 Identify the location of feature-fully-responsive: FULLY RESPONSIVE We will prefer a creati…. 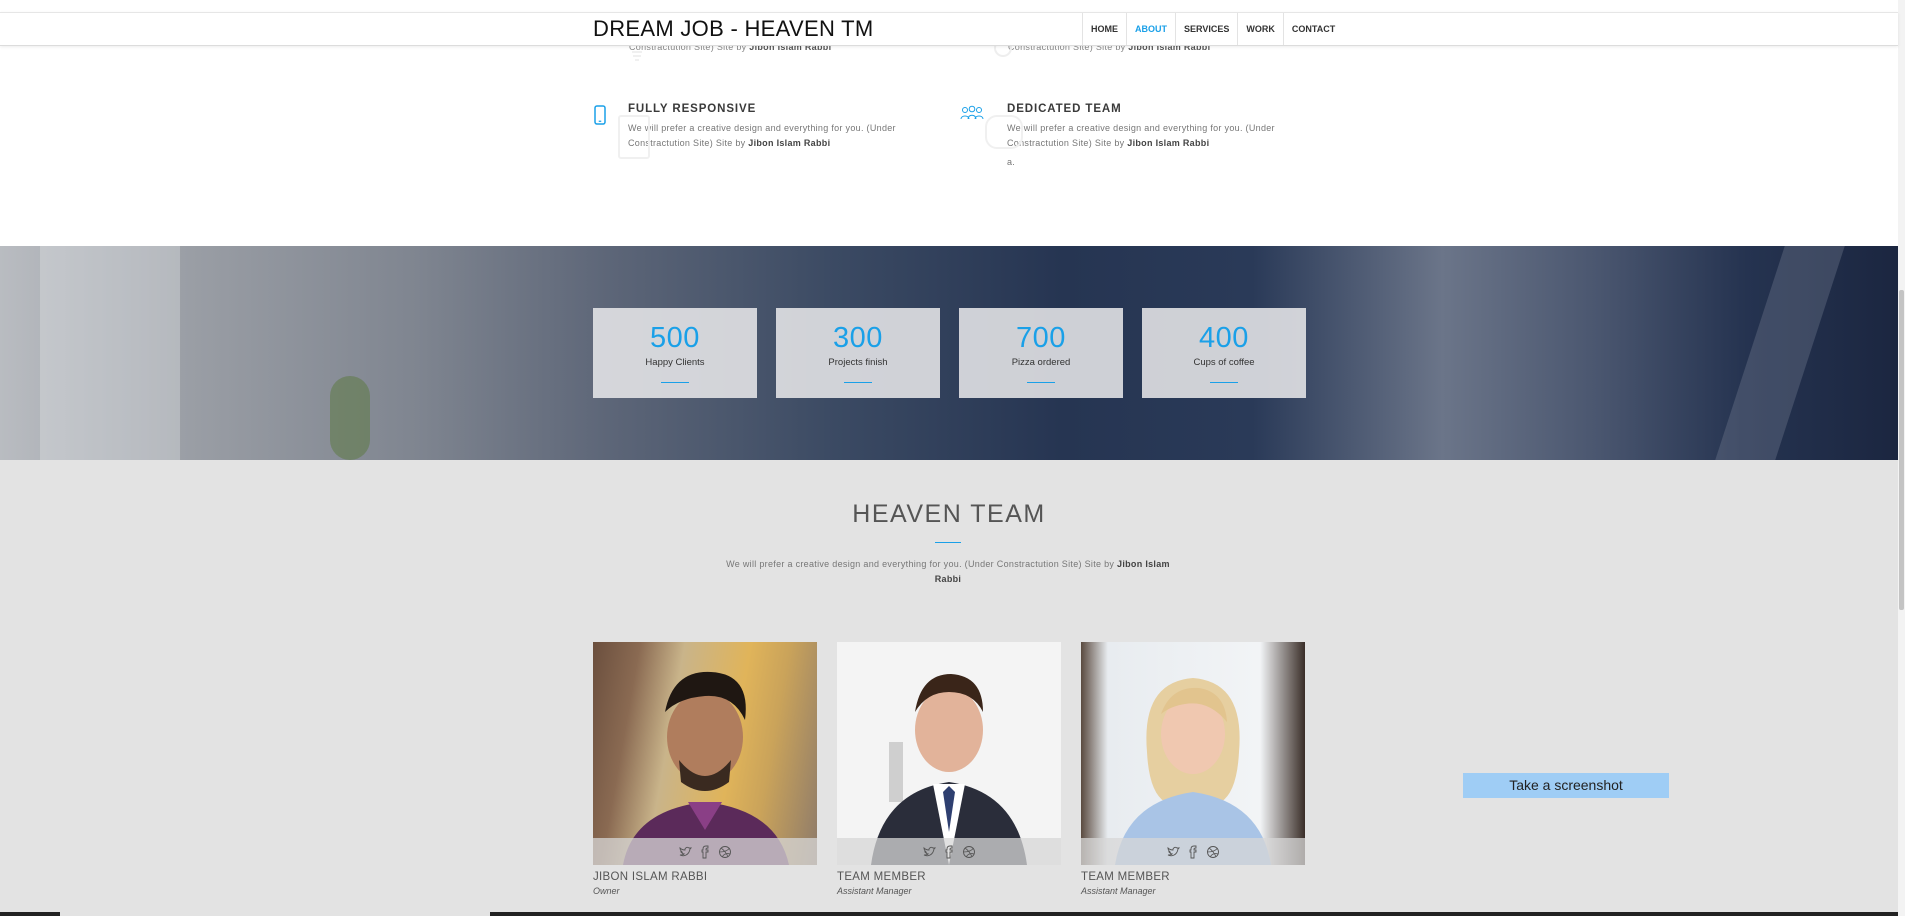
(761, 131).